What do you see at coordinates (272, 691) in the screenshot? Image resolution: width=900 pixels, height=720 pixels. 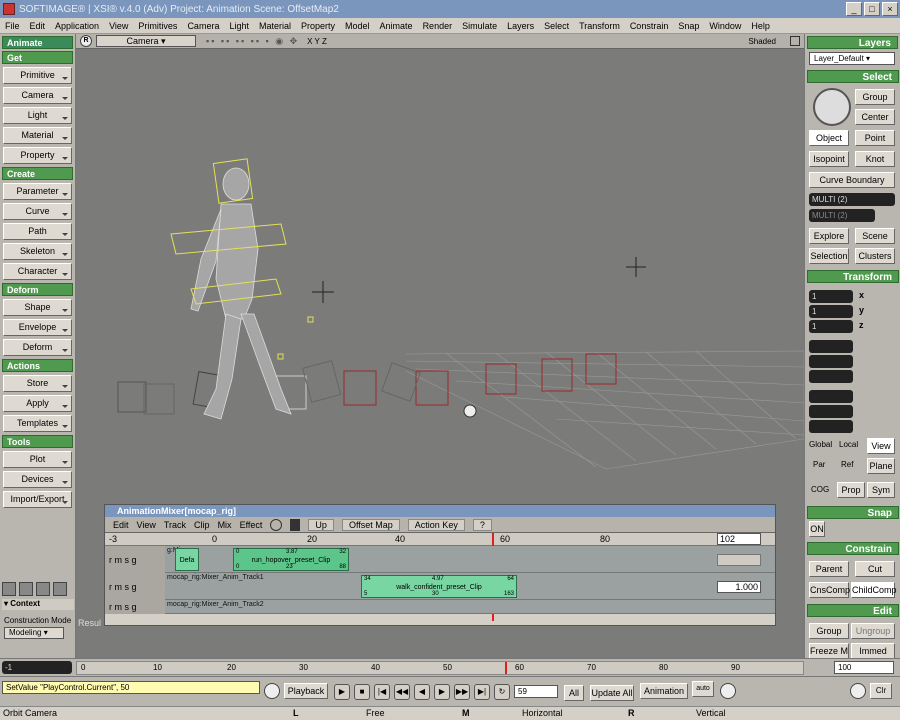 I see `script-editor-icon` at bounding box center [272, 691].